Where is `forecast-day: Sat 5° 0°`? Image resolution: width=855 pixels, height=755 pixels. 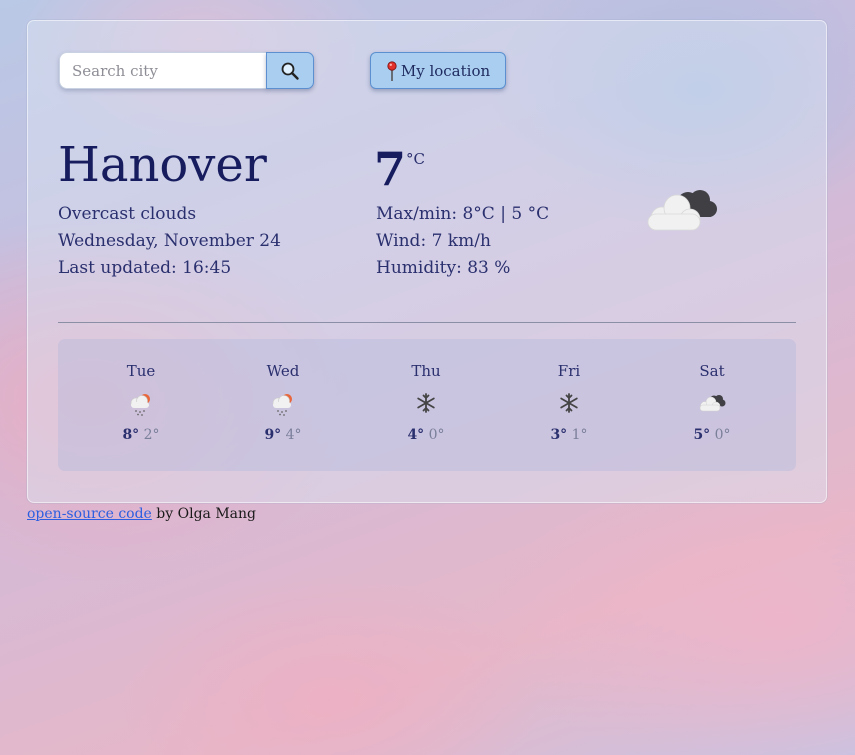
forecast-day: Sat 5° 0° is located at coordinates (712, 405).